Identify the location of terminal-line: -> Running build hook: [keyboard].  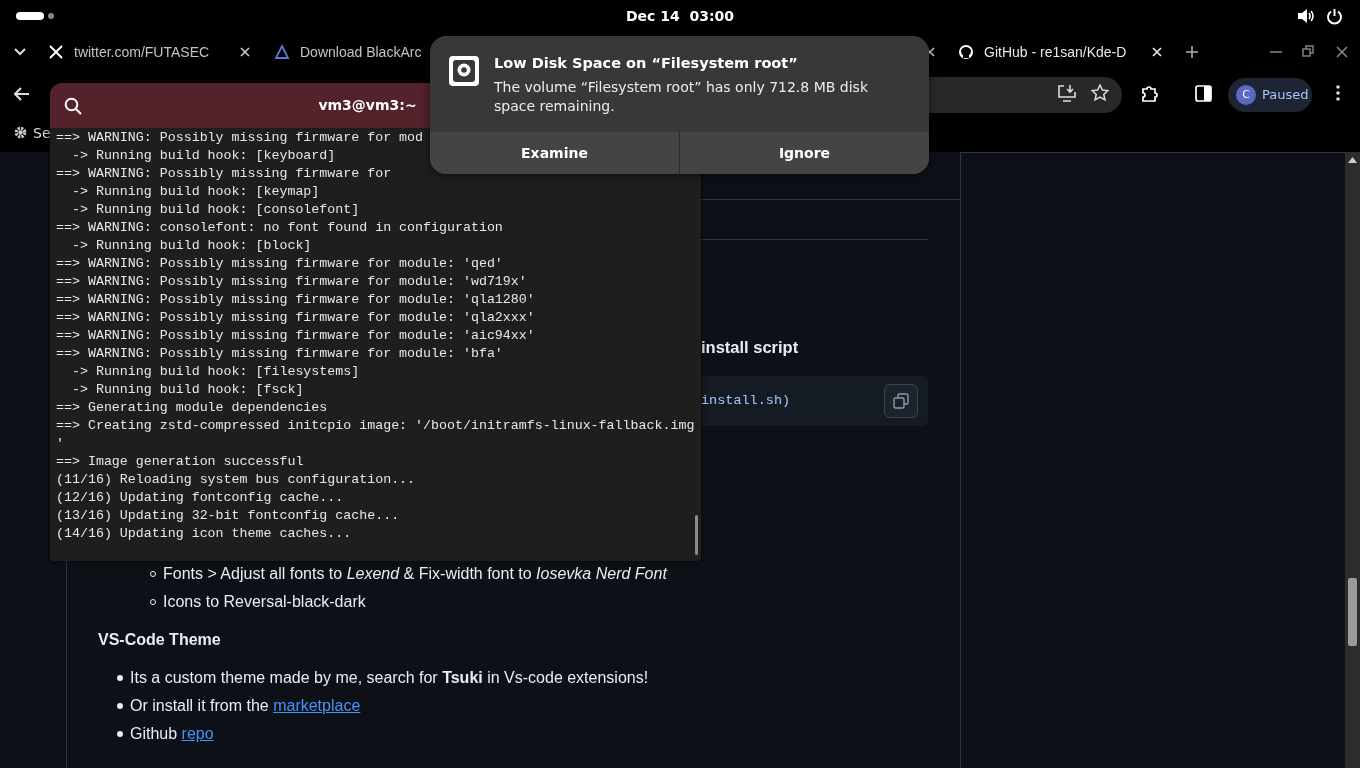
(203, 156).